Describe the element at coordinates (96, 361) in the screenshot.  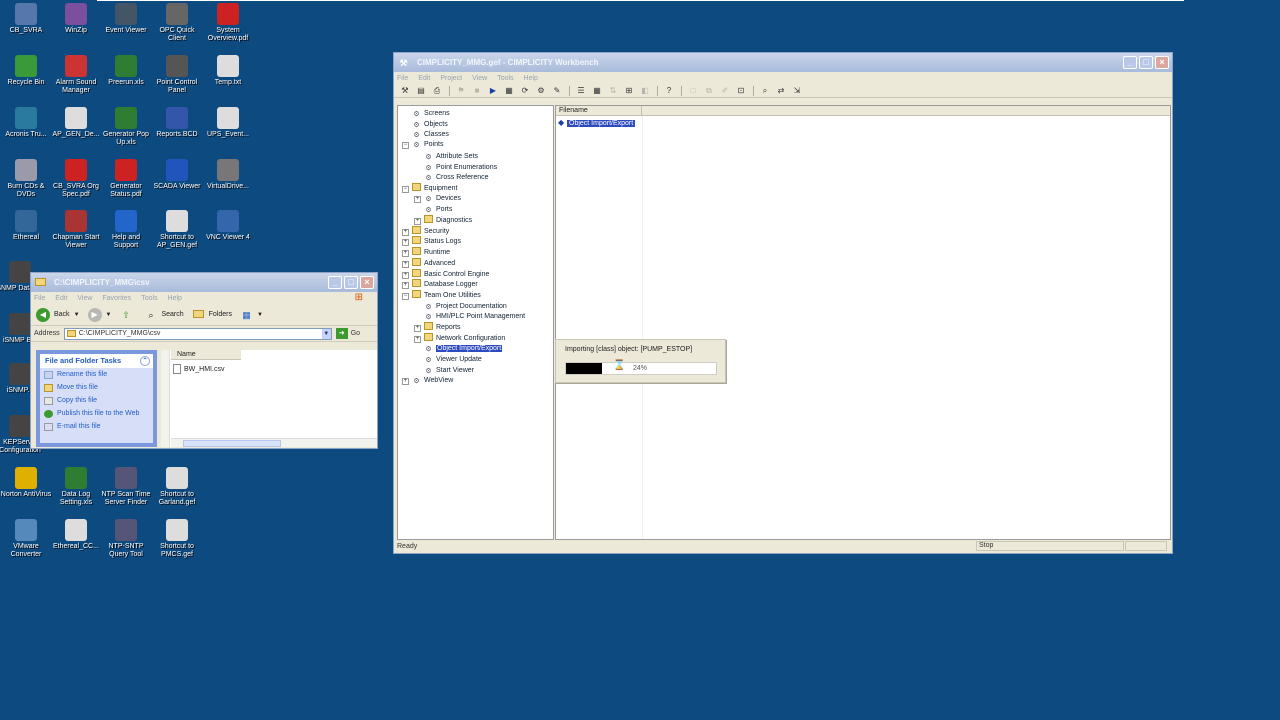
I see `tasks-header: File and Folder Tasks ⌃` at that location.